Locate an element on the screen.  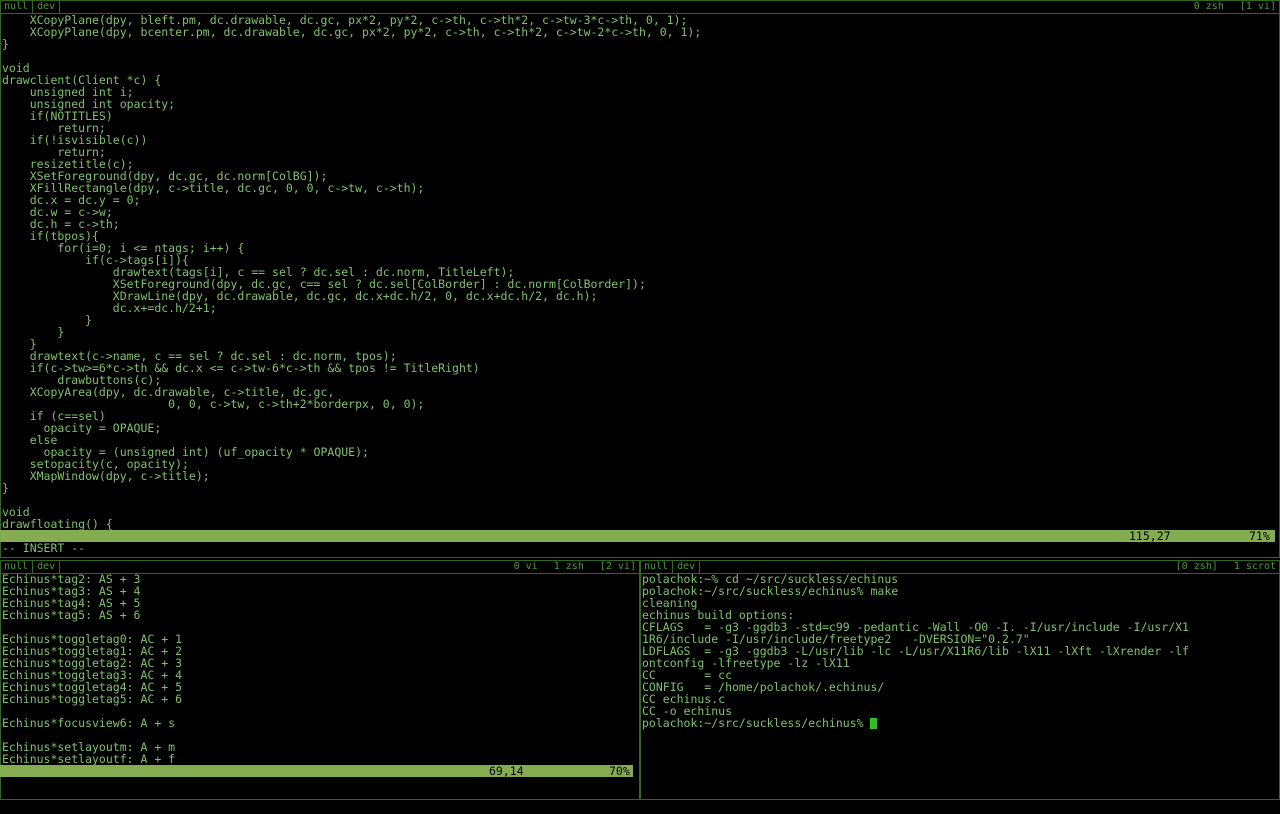
cursor-position: 69,14 is located at coordinates (506, 771).